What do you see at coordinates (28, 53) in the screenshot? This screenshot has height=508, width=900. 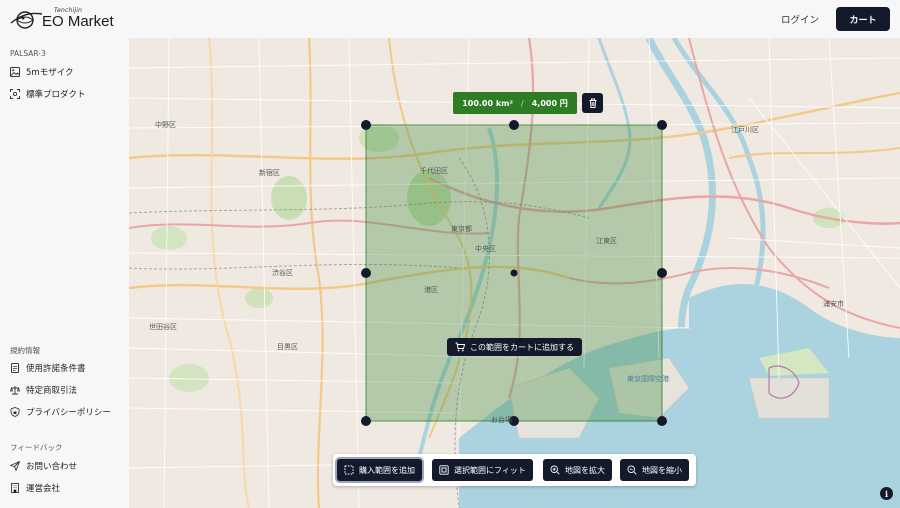 I see `section-label-product: PALSAR-3` at bounding box center [28, 53].